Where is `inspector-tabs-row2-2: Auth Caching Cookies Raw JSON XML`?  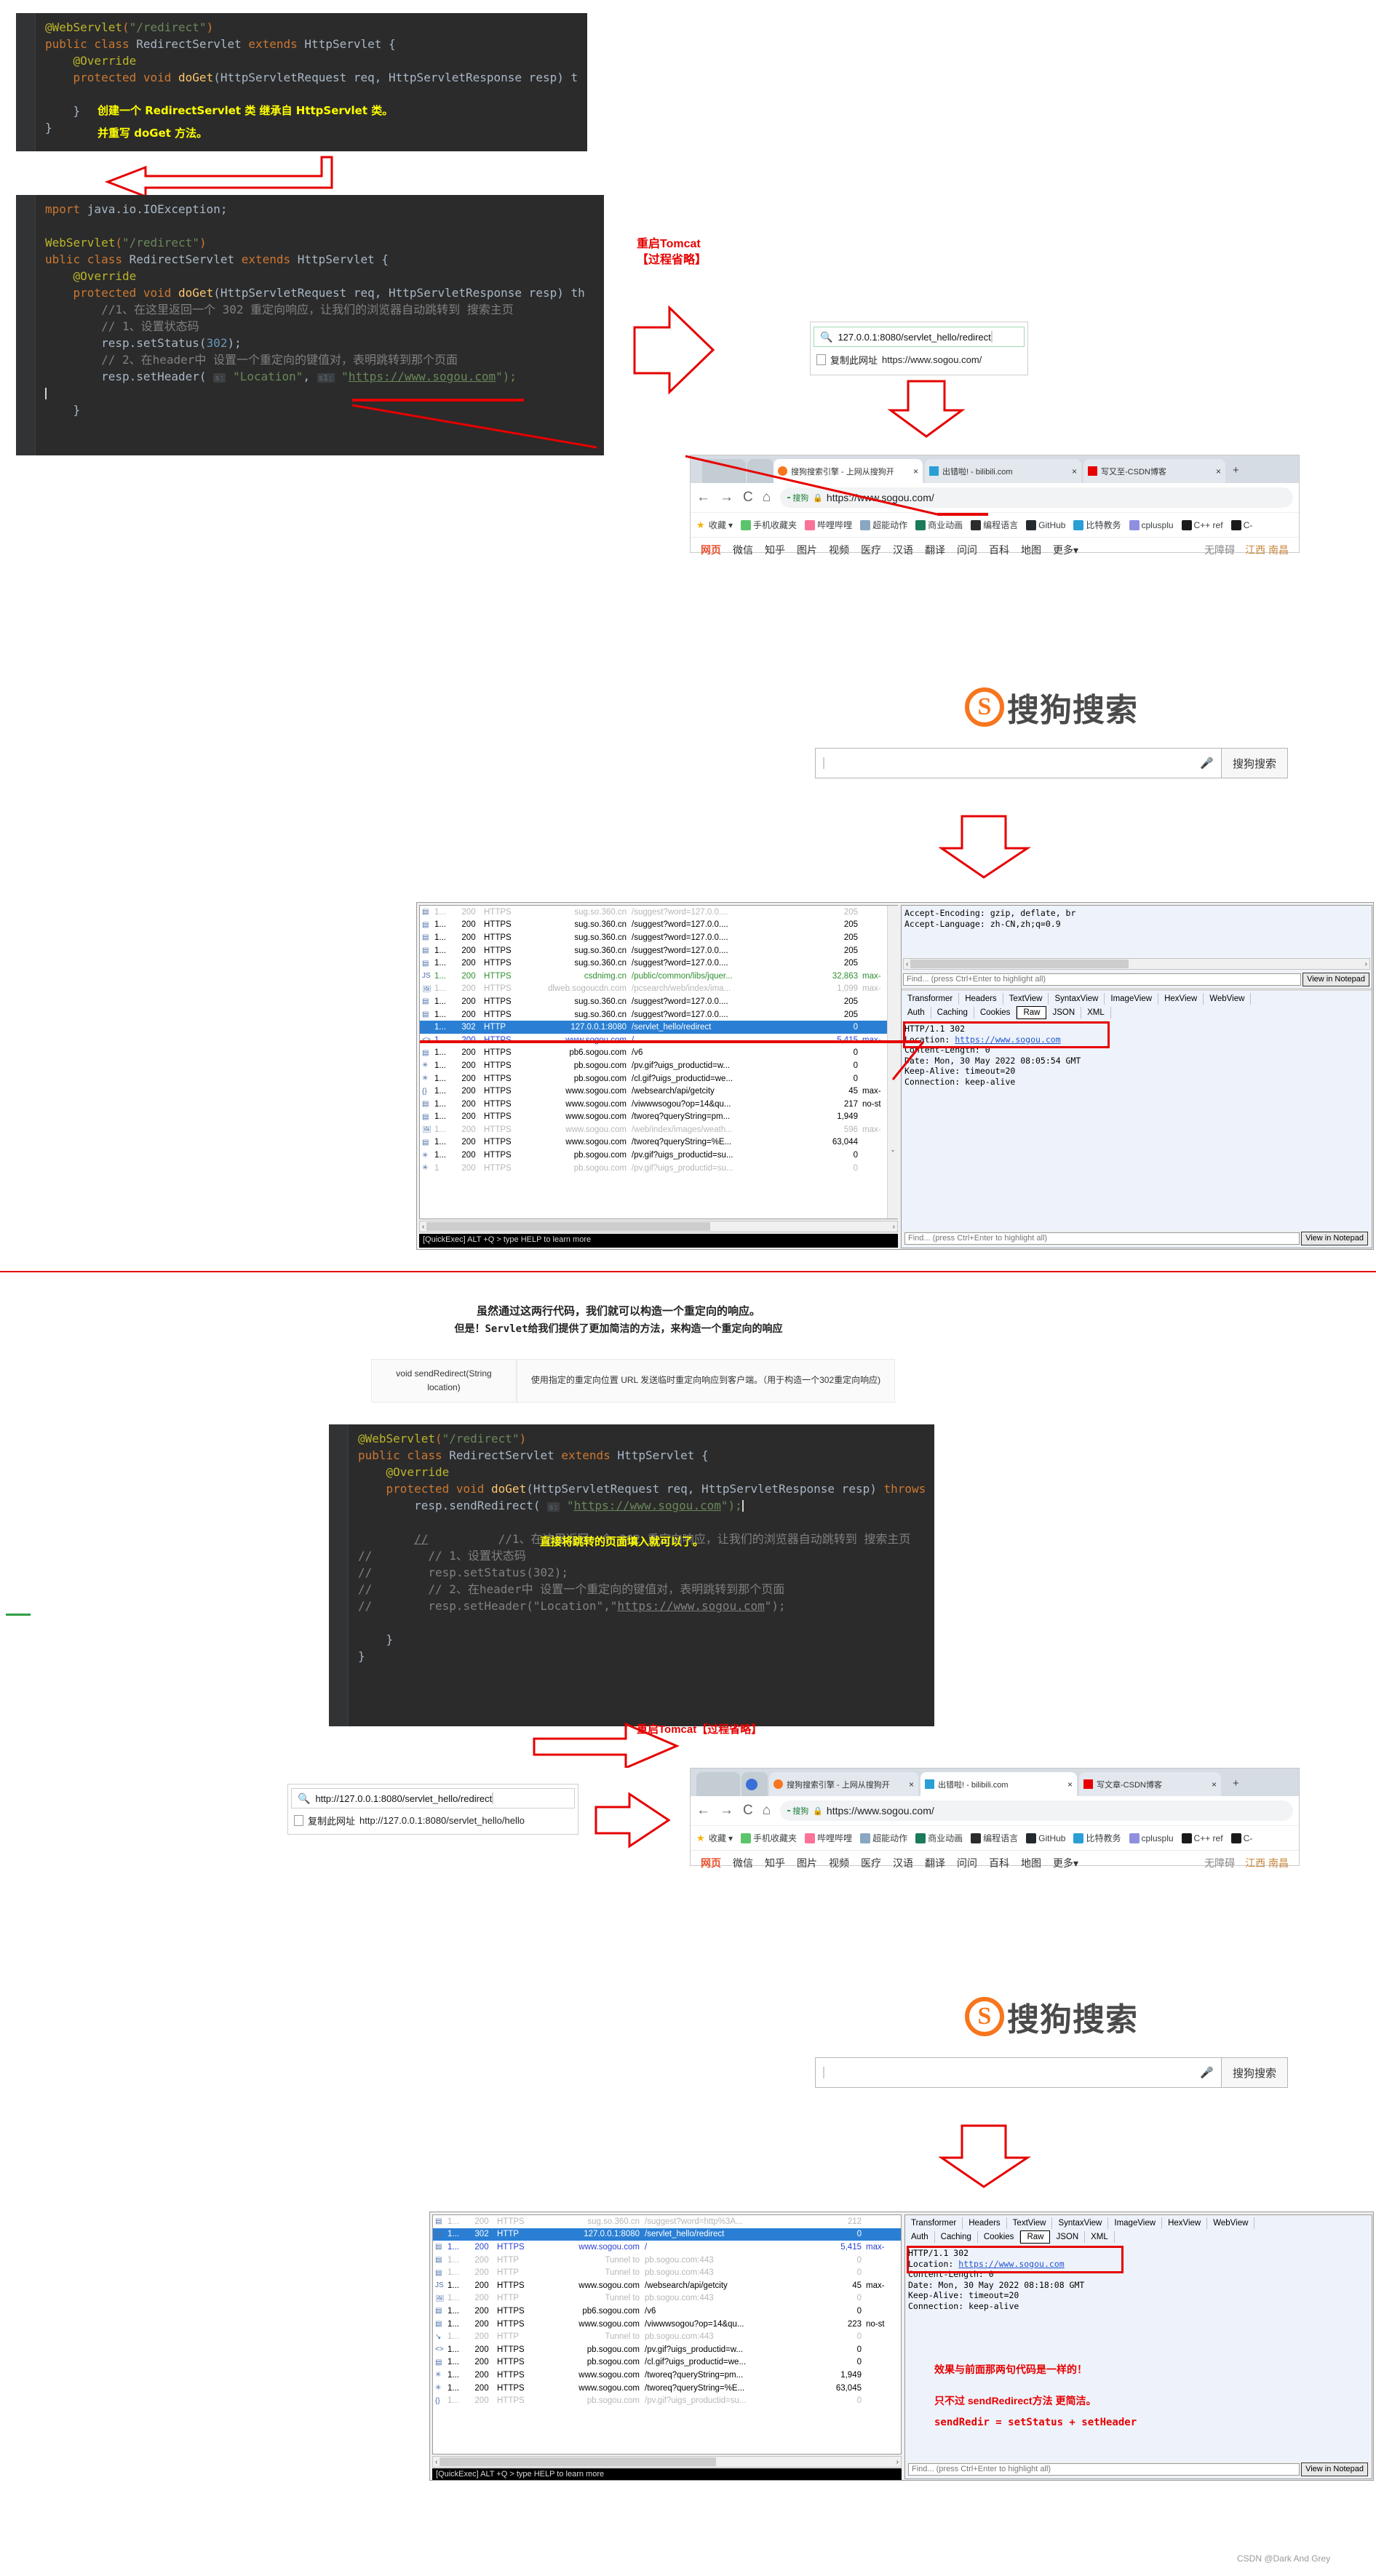 inspector-tabs-row2-2: Auth Caching Cookies Raw JSON XML is located at coordinates (1138, 2237).